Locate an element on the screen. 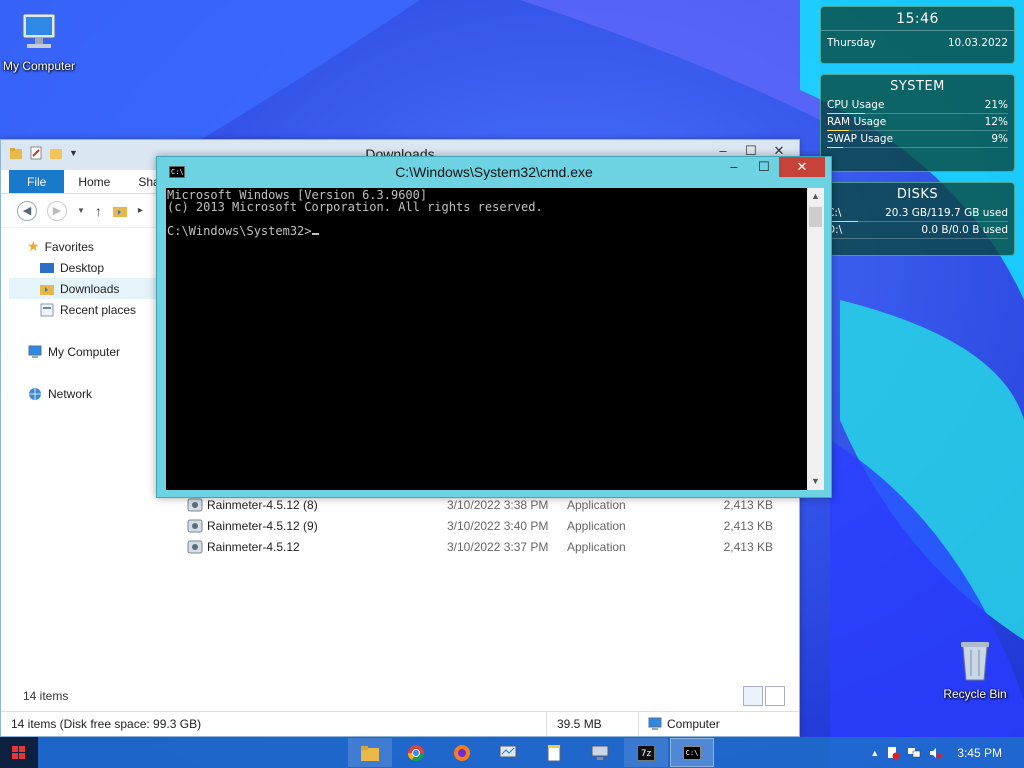  nav-network: Network is located at coordinates (83, 393).